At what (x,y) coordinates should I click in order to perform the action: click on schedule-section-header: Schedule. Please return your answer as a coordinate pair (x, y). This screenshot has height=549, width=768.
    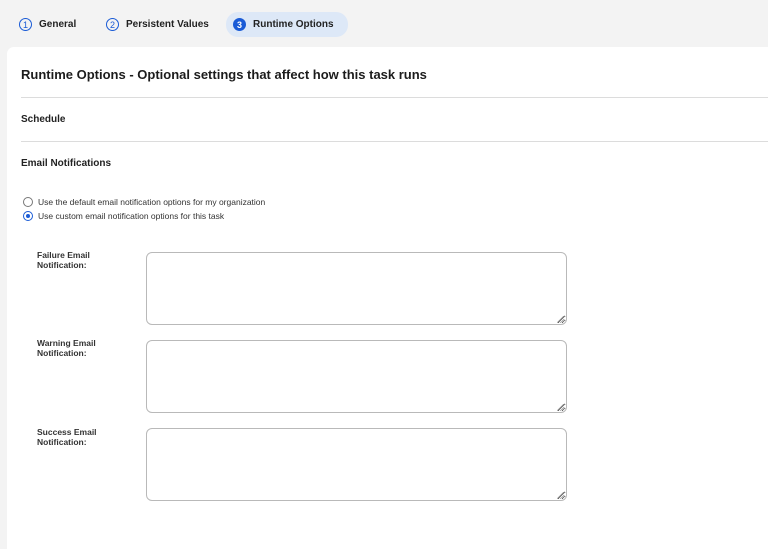
    Looking at the image, I should click on (43, 119).